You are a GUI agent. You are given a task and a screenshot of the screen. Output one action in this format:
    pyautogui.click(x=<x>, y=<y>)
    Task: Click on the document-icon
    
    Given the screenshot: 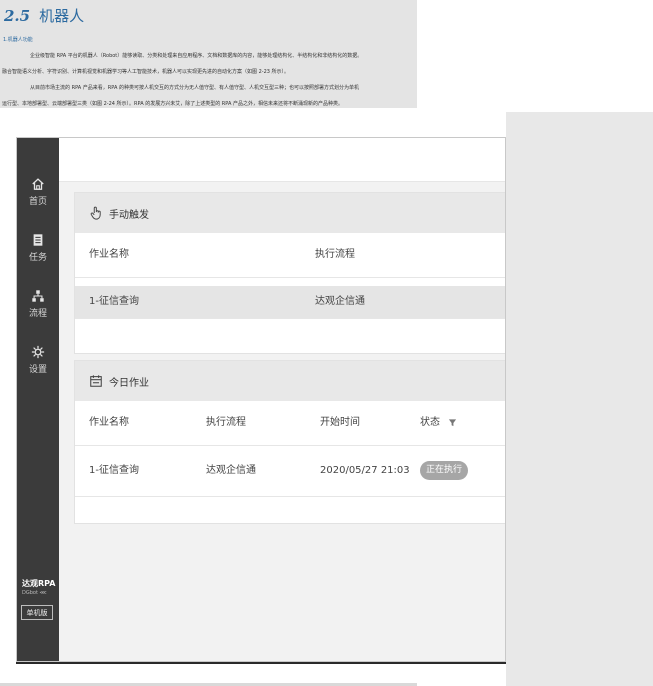 What is the action you would take?
    pyautogui.click(x=38, y=240)
    